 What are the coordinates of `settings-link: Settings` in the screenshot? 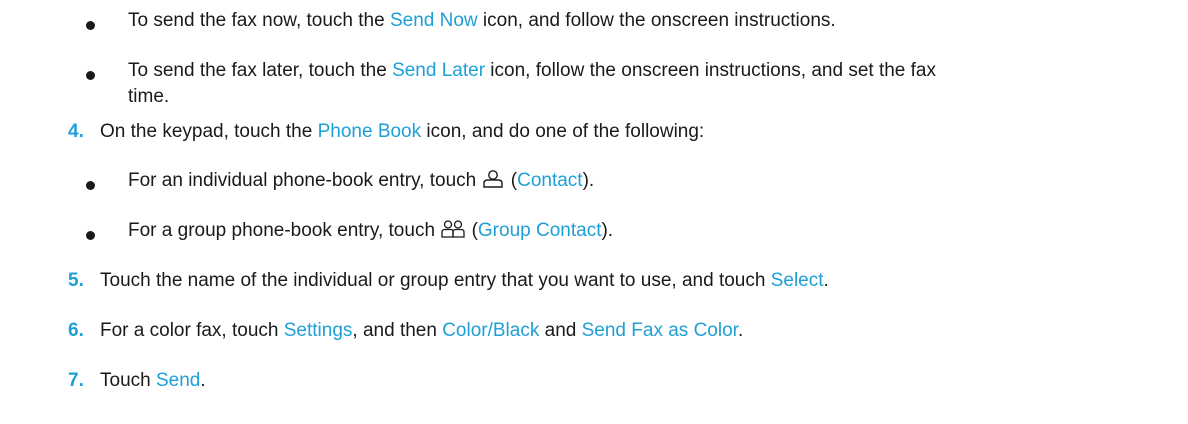 It's located at (318, 330).